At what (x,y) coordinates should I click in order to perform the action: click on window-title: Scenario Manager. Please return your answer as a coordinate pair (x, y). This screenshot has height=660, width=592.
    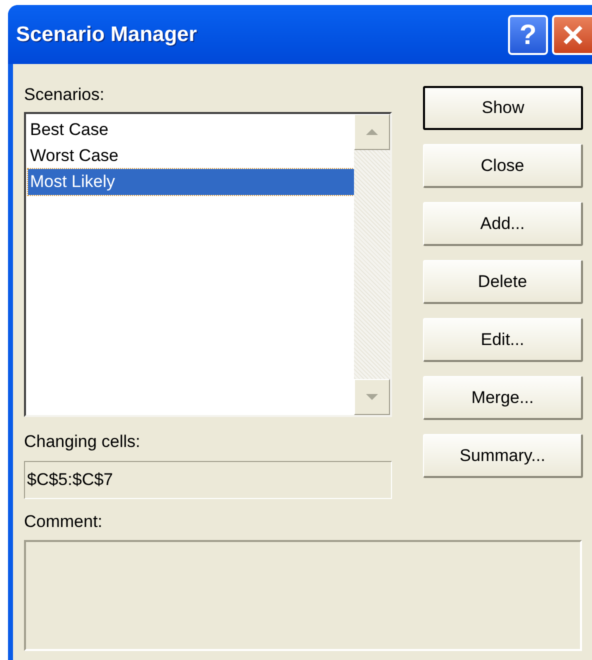
    Looking at the image, I should click on (106, 35).